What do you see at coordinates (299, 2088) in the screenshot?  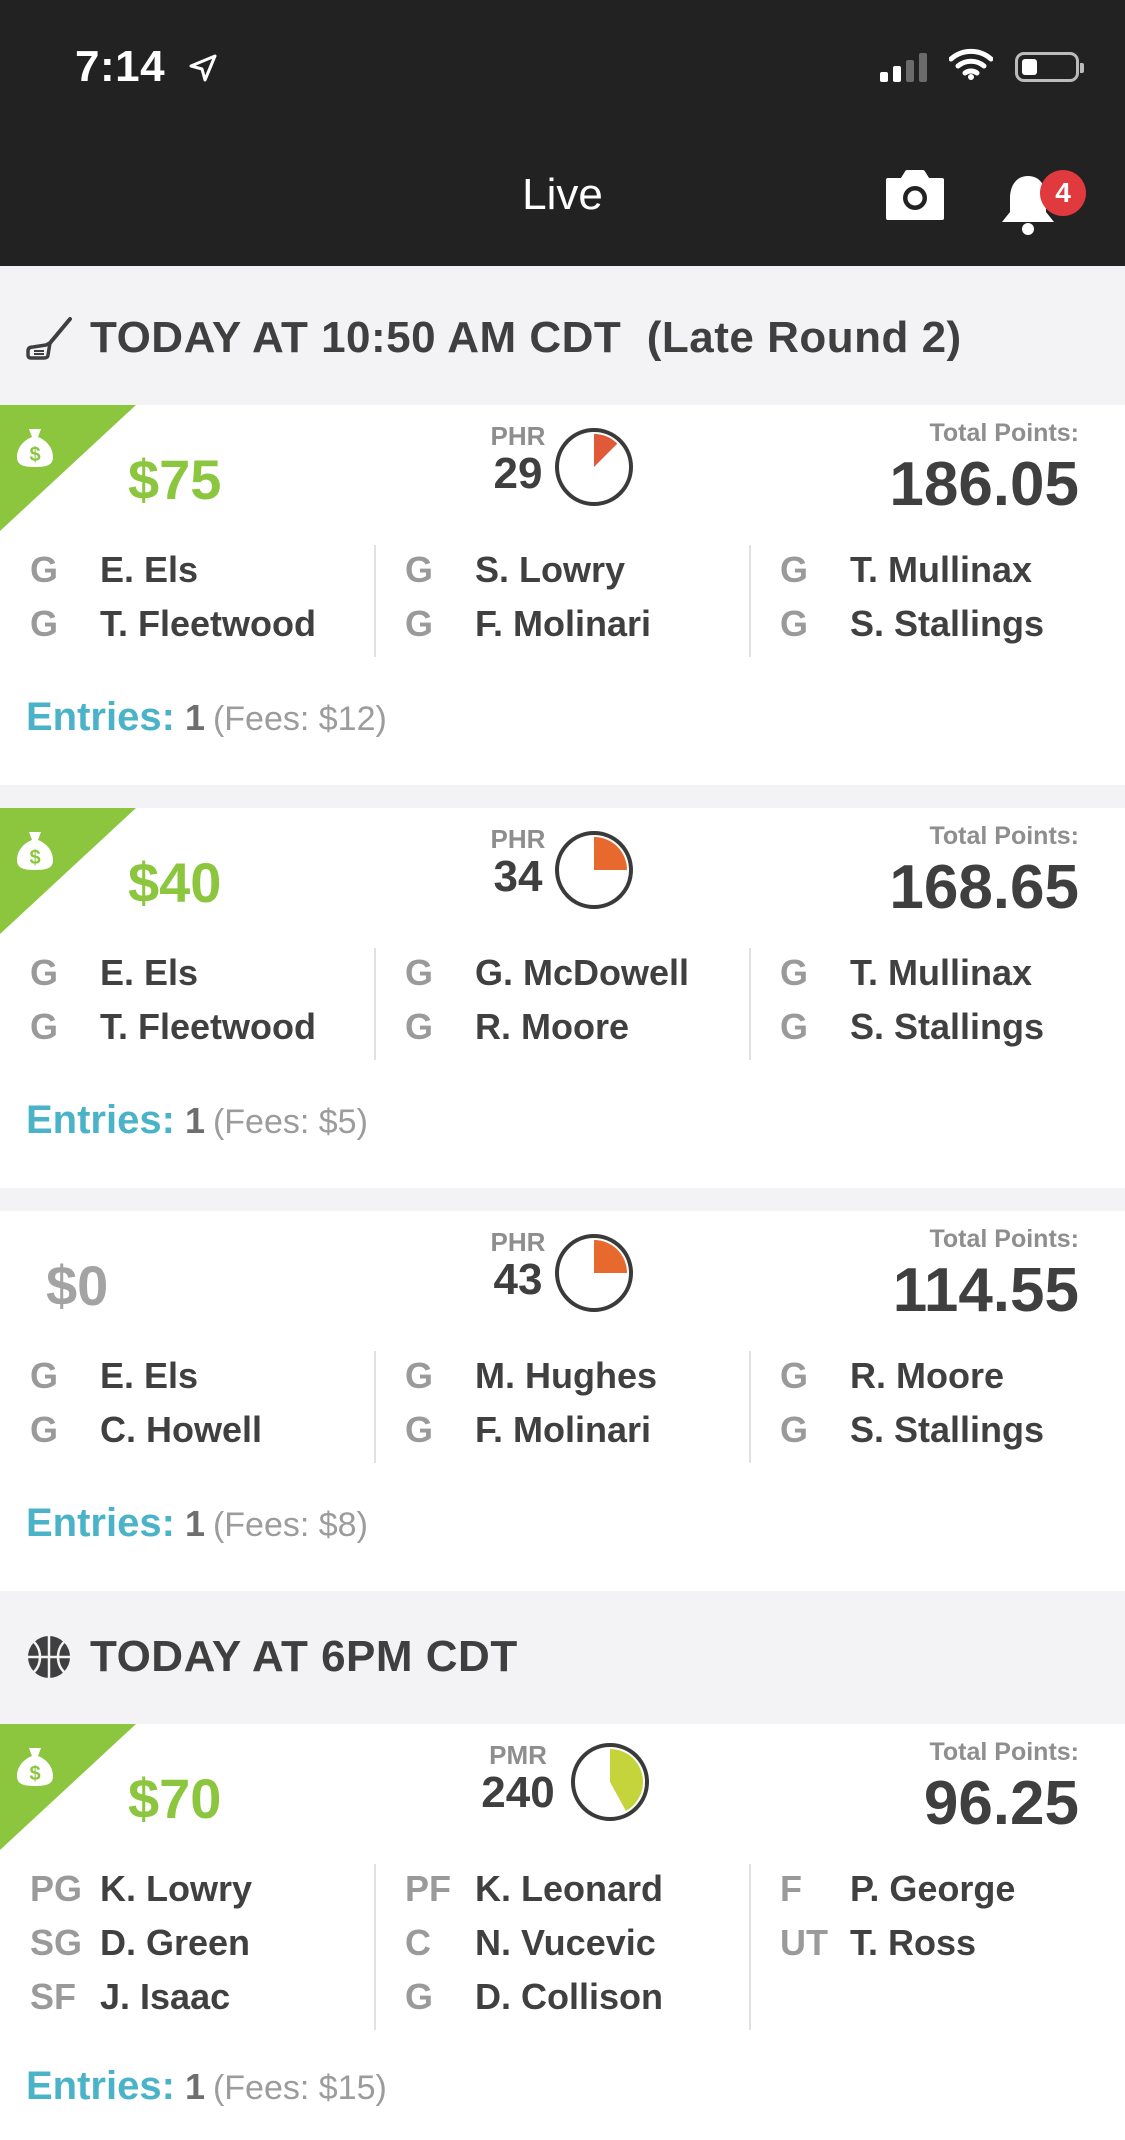 I see `entry-fees: (Fees: $15)` at bounding box center [299, 2088].